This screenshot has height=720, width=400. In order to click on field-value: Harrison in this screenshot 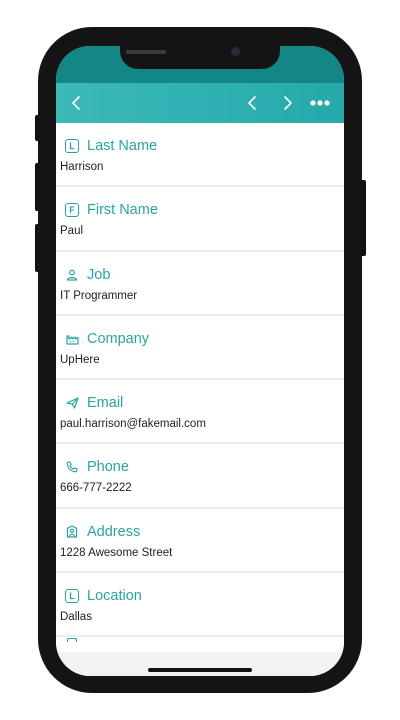, I will do `click(82, 167)`.